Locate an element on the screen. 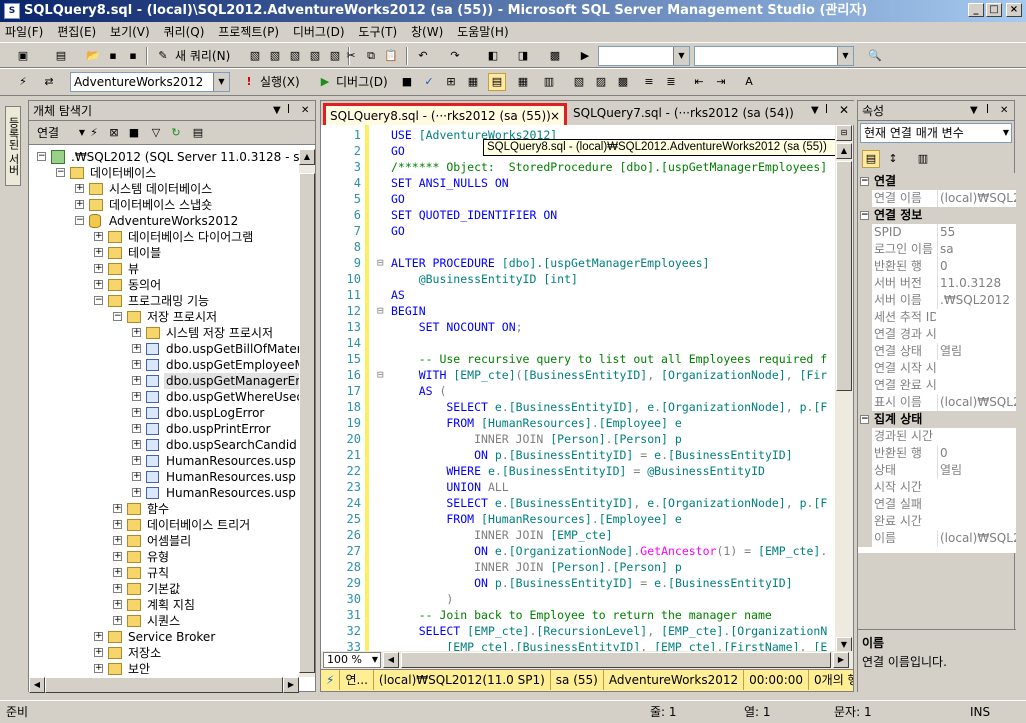 The width and height of the screenshot is (1026, 723). property-row: 연결 완료 시간 is located at coordinates (937, 385).